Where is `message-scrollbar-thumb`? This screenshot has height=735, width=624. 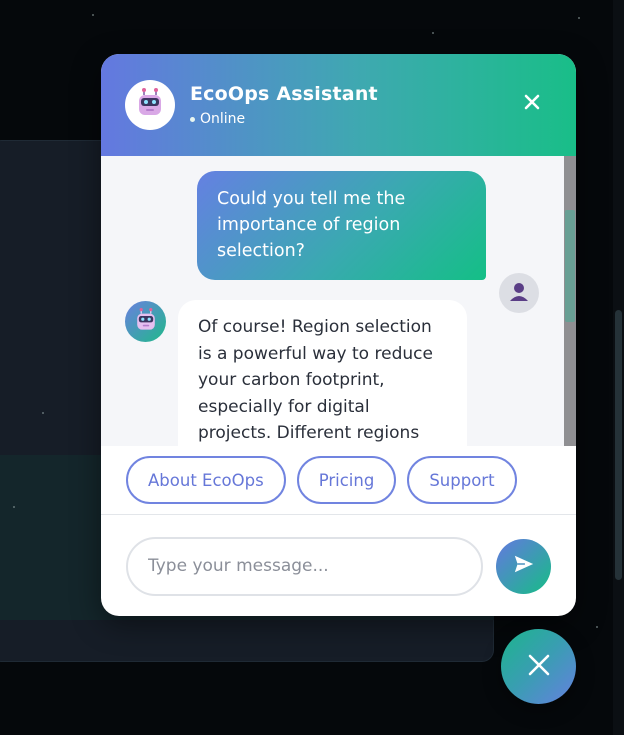
message-scrollbar-thumb is located at coordinates (570, 266).